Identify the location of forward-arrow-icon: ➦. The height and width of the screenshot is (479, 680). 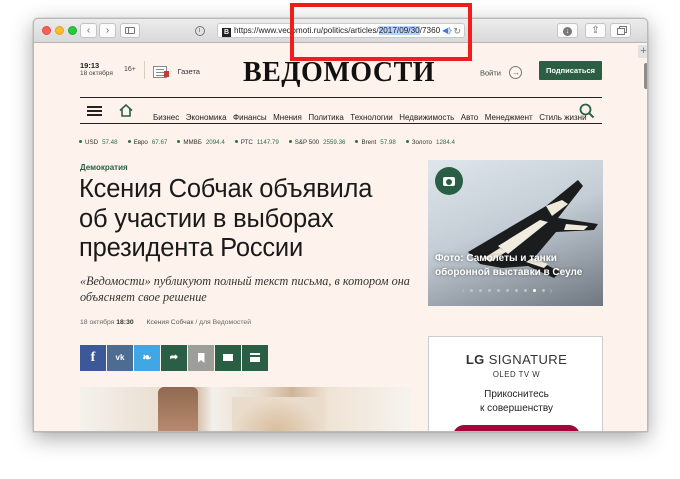
(174, 357).